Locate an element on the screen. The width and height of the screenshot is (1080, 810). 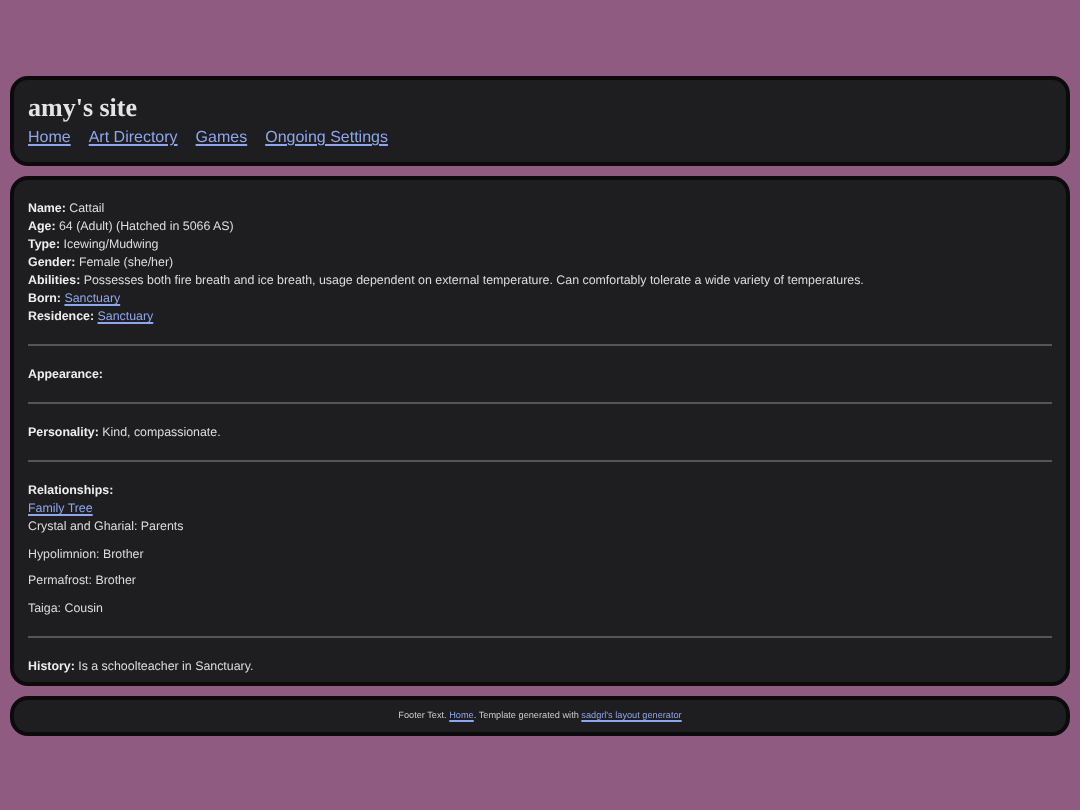
nav-link: Art Directory is located at coordinates (133, 137).